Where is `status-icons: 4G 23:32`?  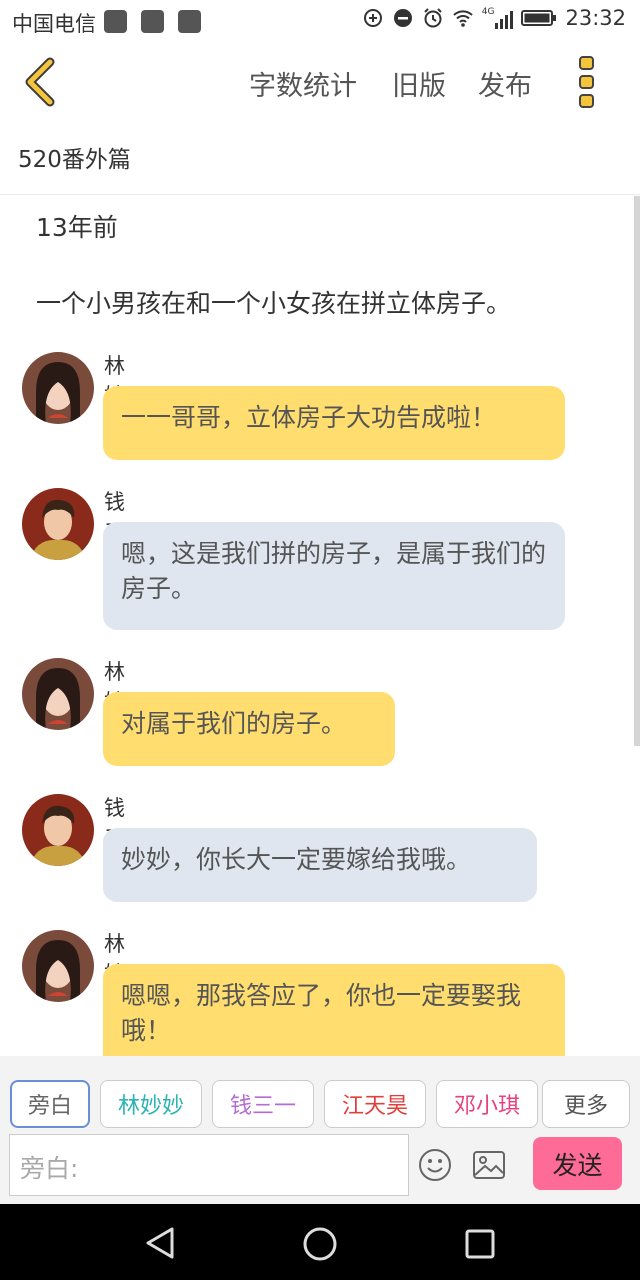
status-icons: 4G 23:32 is located at coordinates (494, 18).